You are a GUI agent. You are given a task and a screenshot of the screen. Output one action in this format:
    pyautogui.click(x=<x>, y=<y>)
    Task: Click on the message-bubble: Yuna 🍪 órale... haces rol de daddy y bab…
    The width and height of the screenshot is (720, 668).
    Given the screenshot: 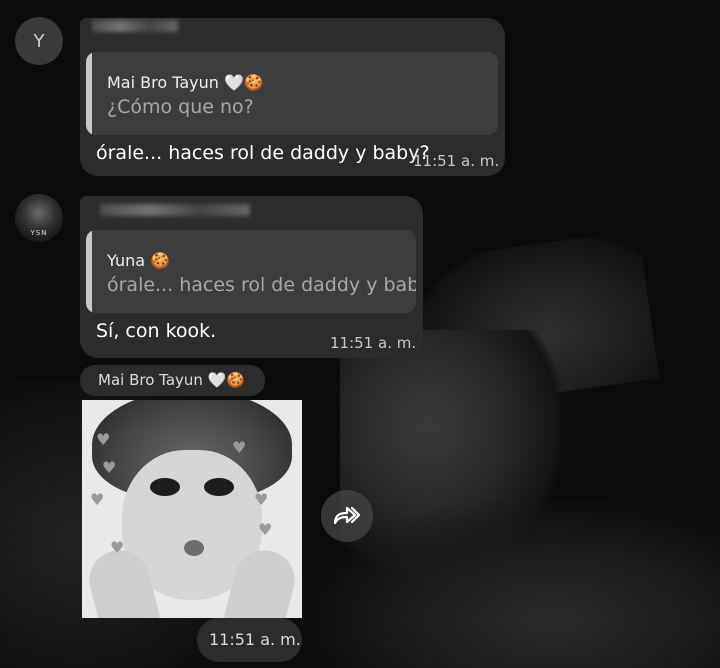 What is the action you would take?
    pyautogui.click(x=251, y=277)
    